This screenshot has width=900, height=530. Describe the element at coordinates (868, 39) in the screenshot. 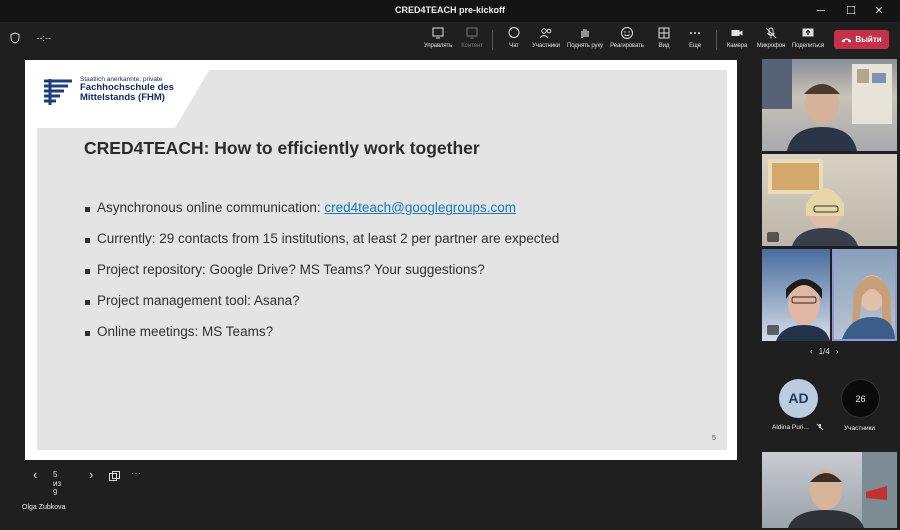

I see `leave-label: Выйти` at that location.